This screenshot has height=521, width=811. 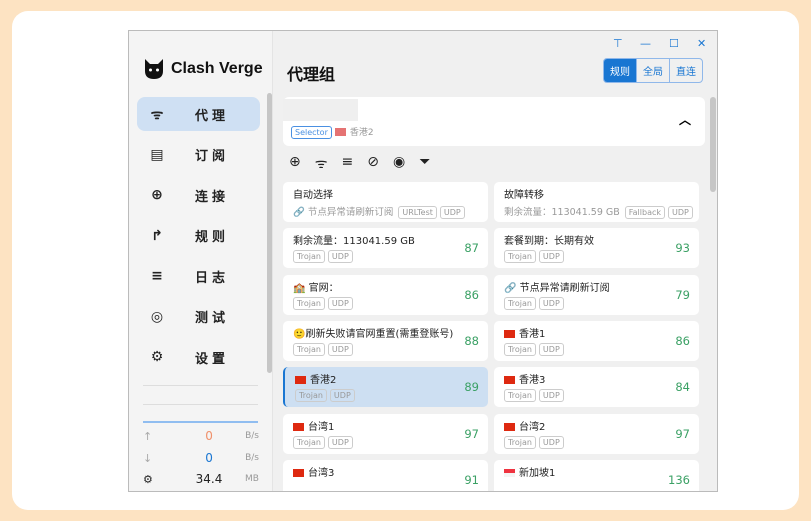 I want to click on minimize-icon: —, so click(x=645, y=43).